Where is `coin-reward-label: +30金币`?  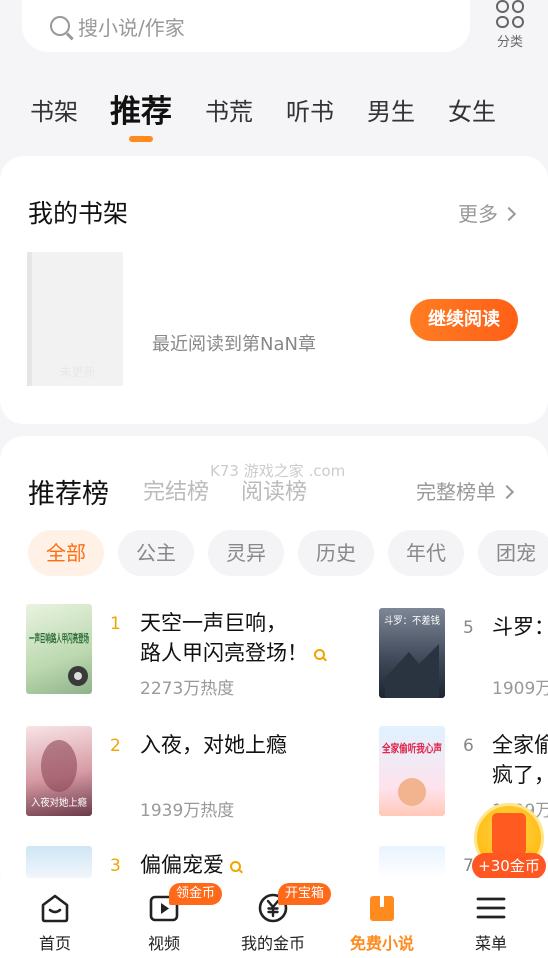
coin-reward-label: +30金币 is located at coordinates (509, 866).